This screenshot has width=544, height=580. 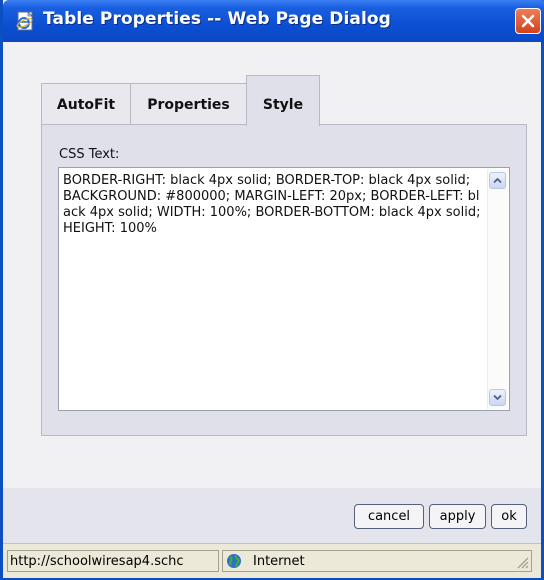 I want to click on button-label: cancel, so click(x=389, y=516).